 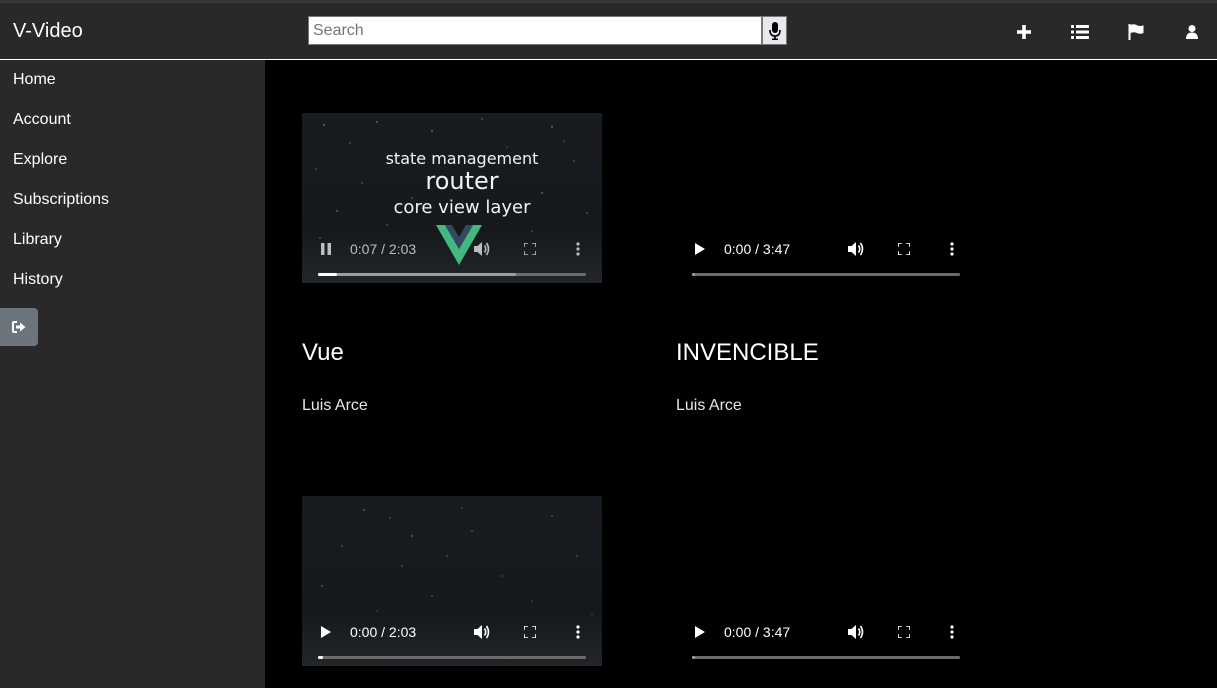 I want to click on reports-button, so click(x=1136, y=32).